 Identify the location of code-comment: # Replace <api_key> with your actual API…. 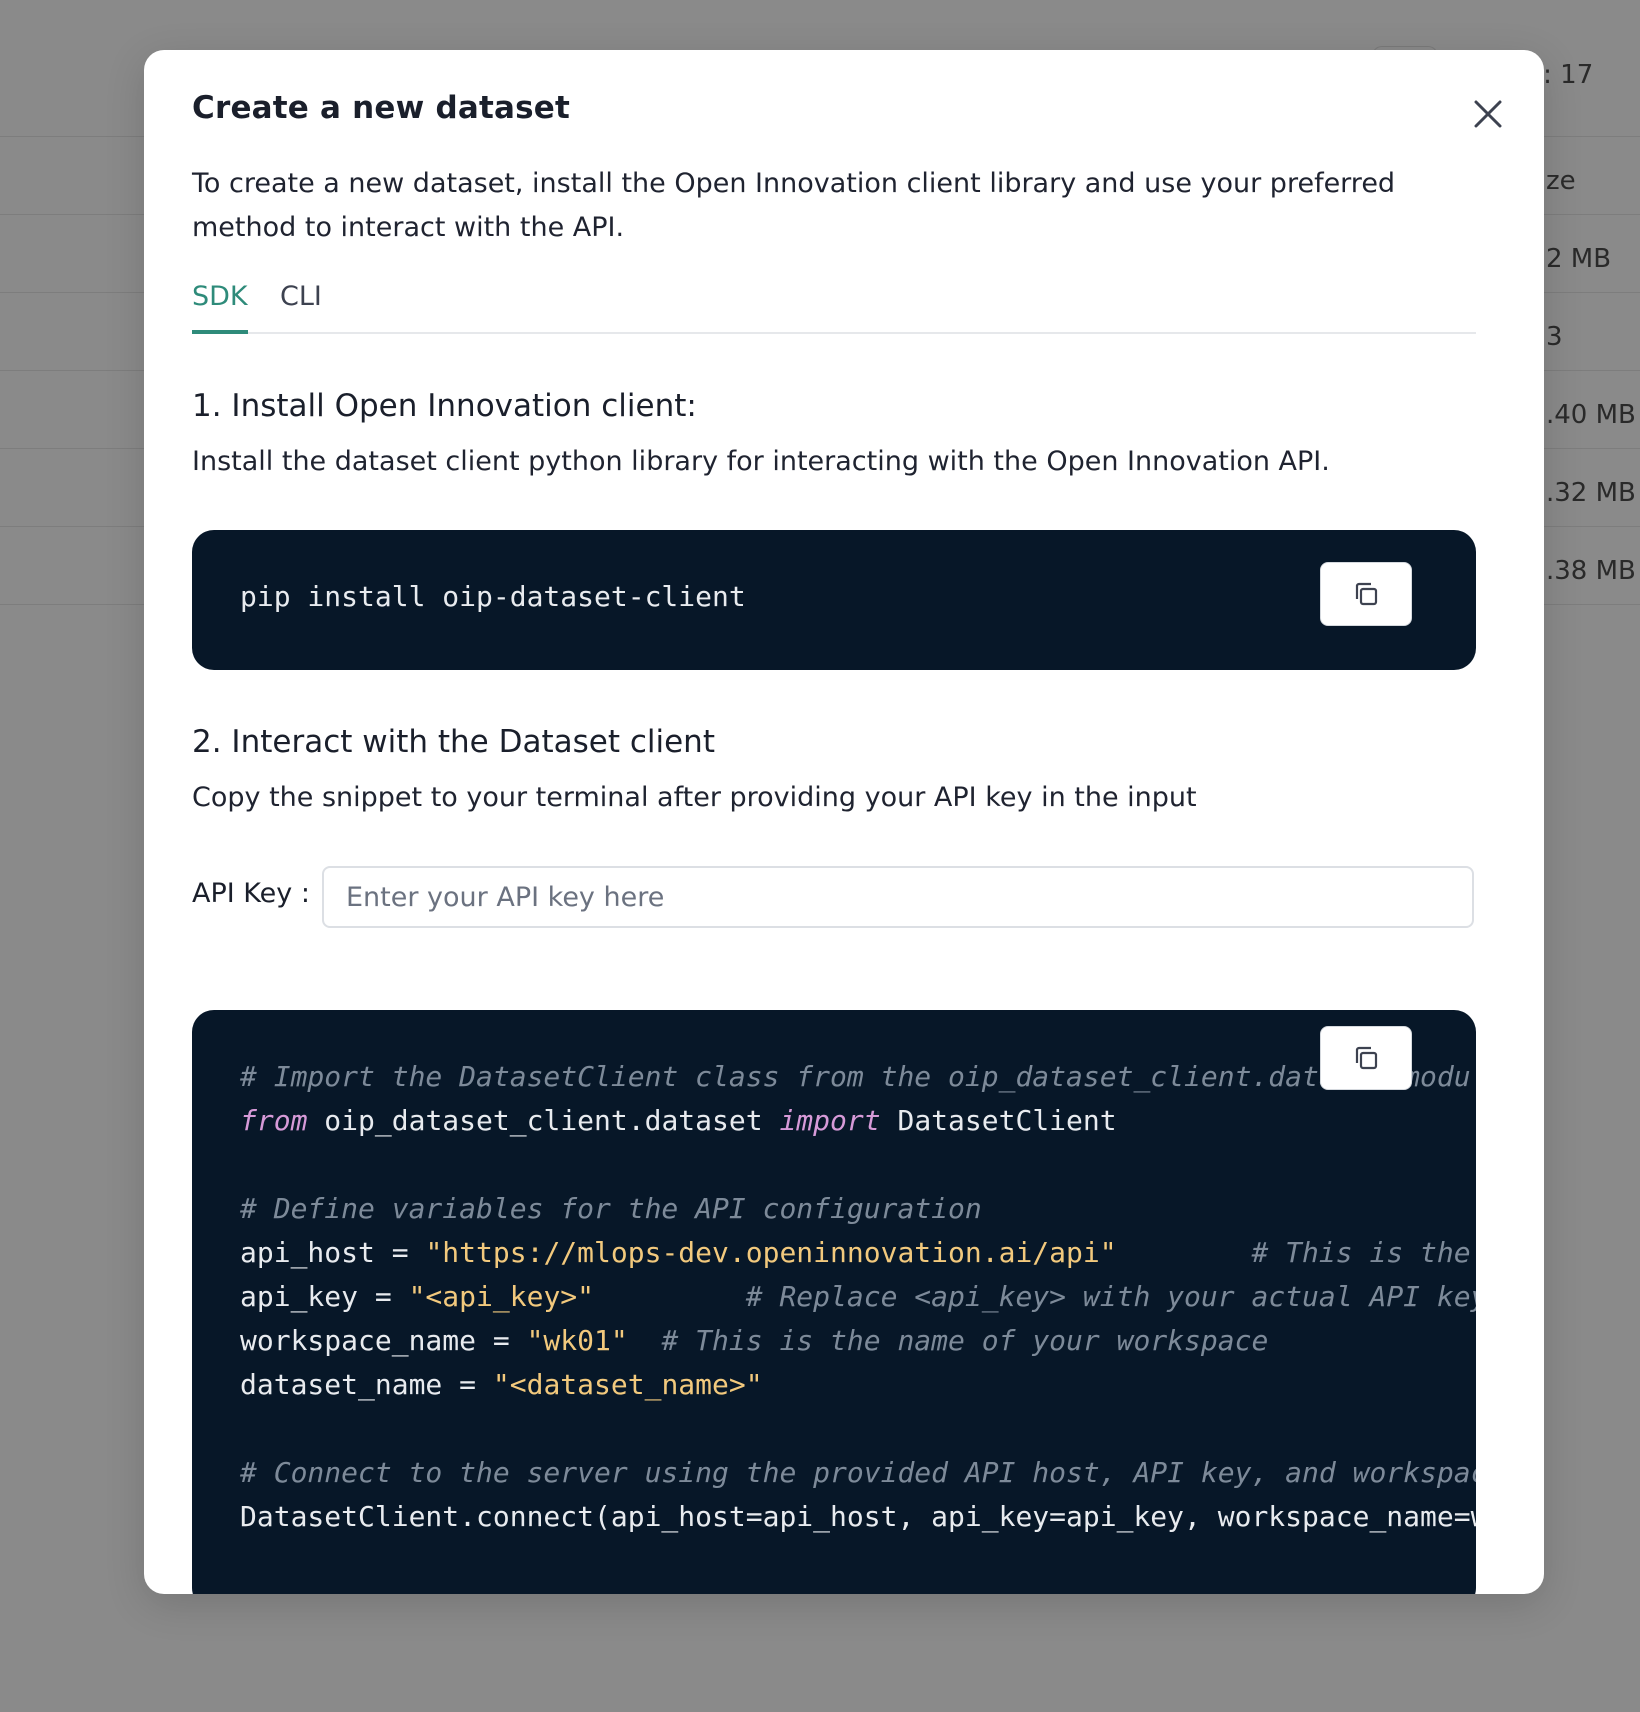
(1035, 1296).